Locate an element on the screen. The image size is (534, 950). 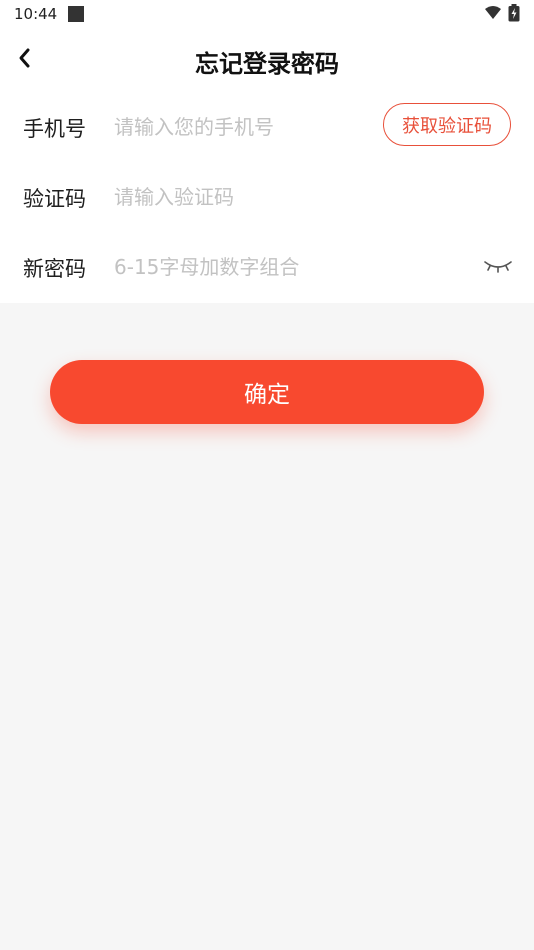
status-bar: 10:44 is located at coordinates (267, 14).